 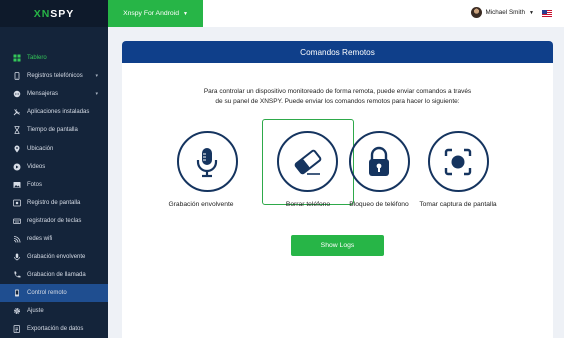 What do you see at coordinates (54, 239) in the screenshot?
I see `sidebar-item-redes-wifi: redes wifi` at bounding box center [54, 239].